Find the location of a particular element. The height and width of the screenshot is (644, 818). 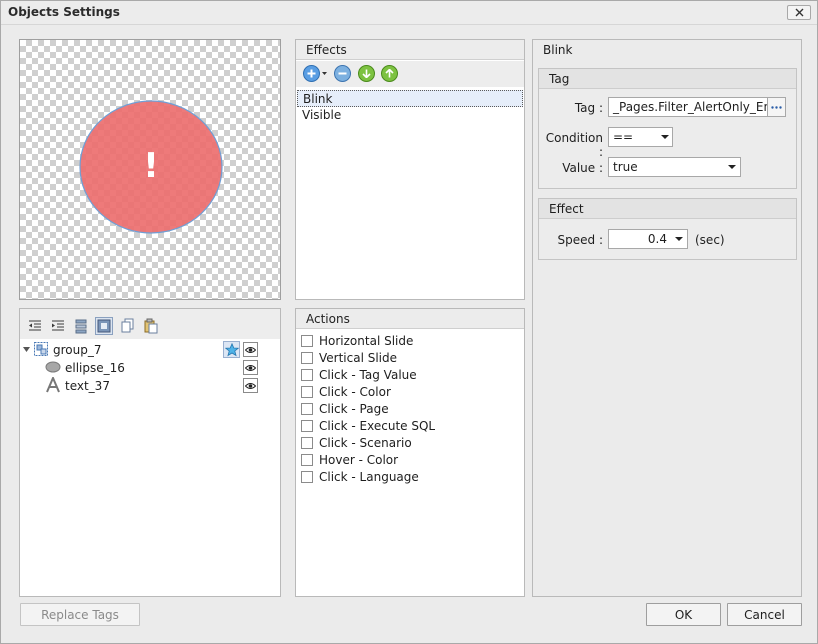

group-toggle-button is located at coordinates (104, 326).